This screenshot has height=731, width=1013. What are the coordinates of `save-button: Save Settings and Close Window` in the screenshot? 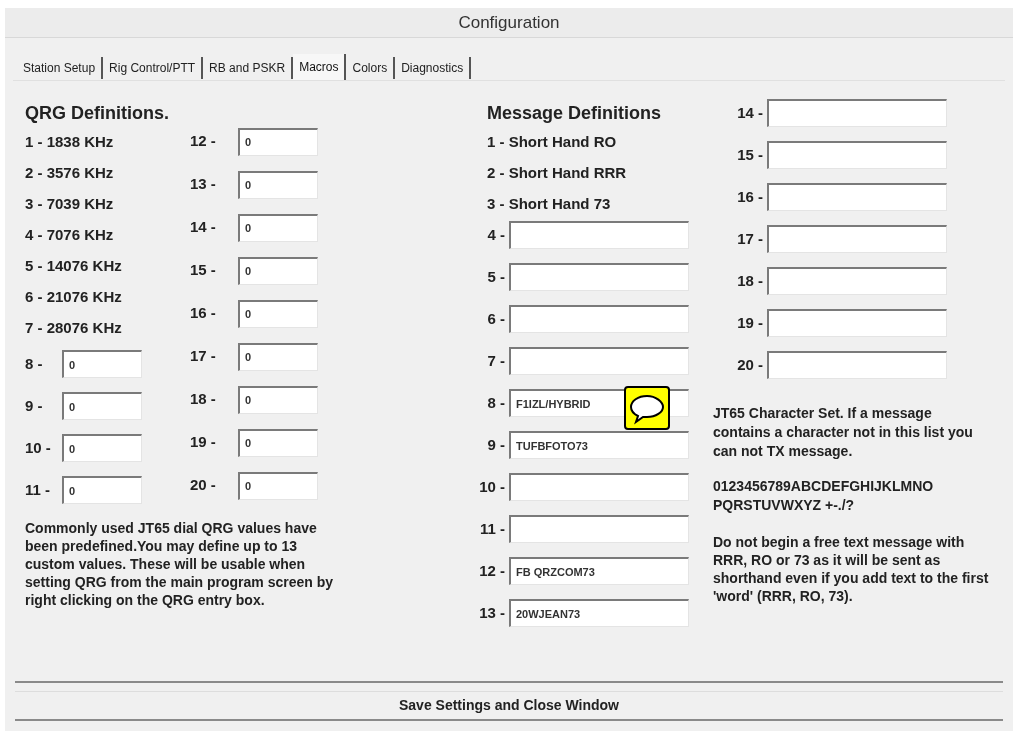 It's located at (509, 706).